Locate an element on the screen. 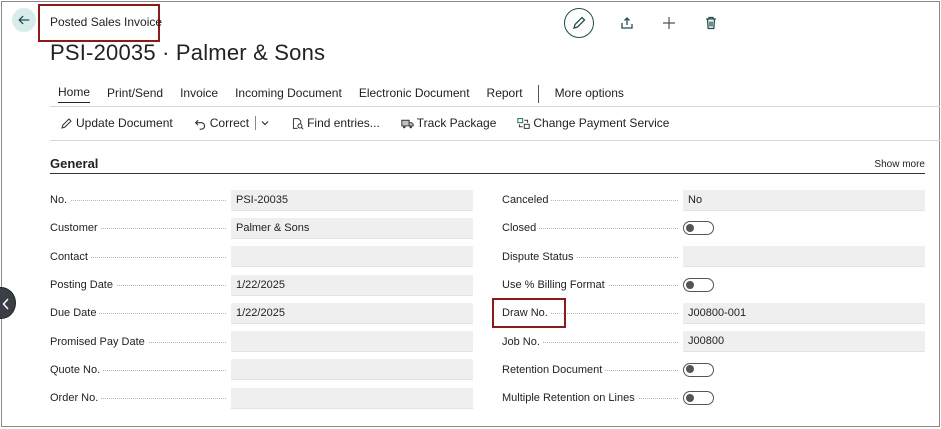  change-payment-service-button: Change Payment Service is located at coordinates (593, 123).